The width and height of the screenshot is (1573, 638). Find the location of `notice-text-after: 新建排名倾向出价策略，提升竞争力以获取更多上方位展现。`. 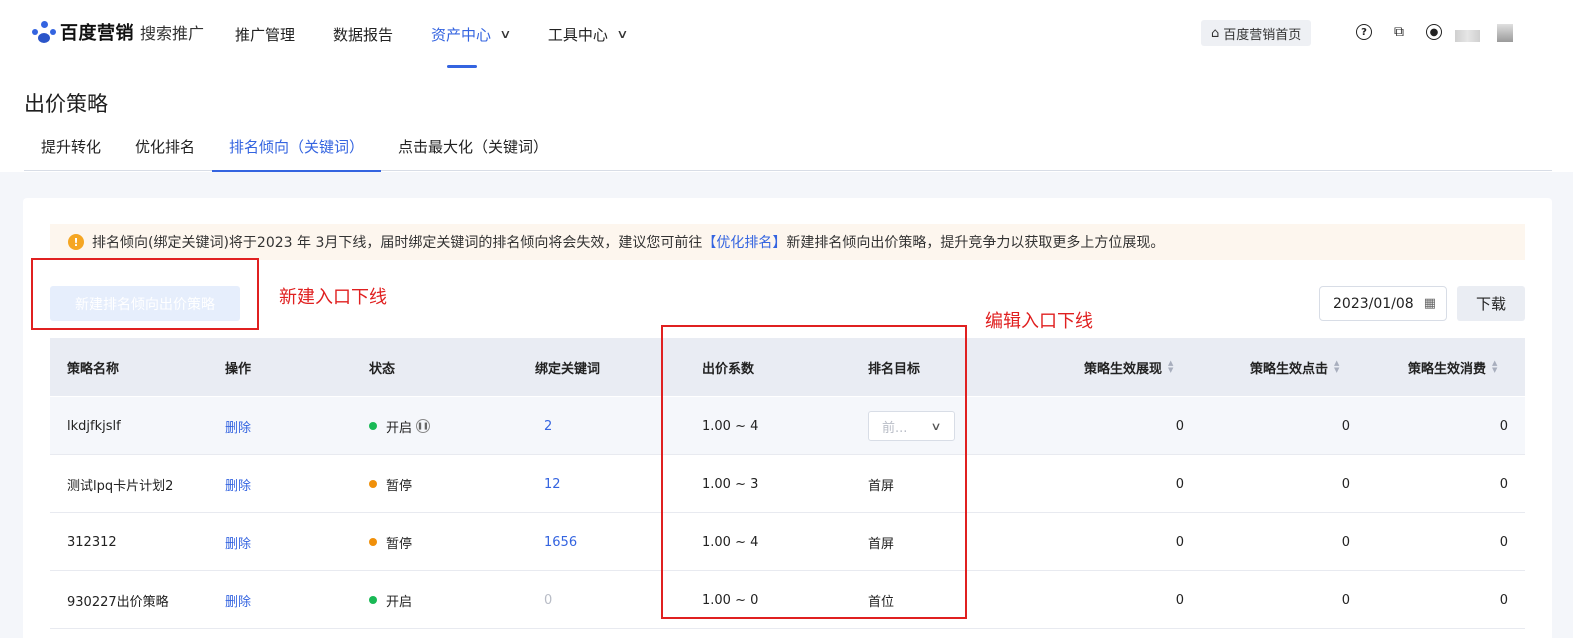

notice-text-after: 新建排名倾向出价策略，提升竞争力以获取更多上方位展现。 is located at coordinates (975, 243).